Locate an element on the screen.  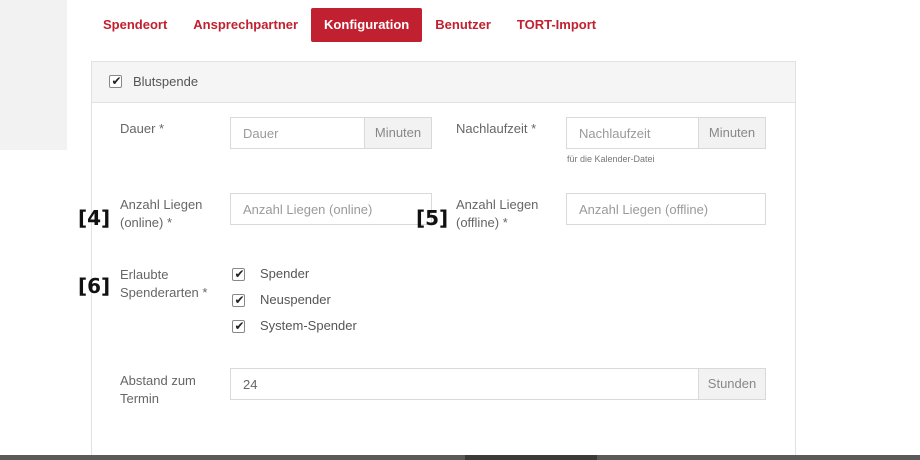
nachlaufzeit-input is located at coordinates (632, 133).